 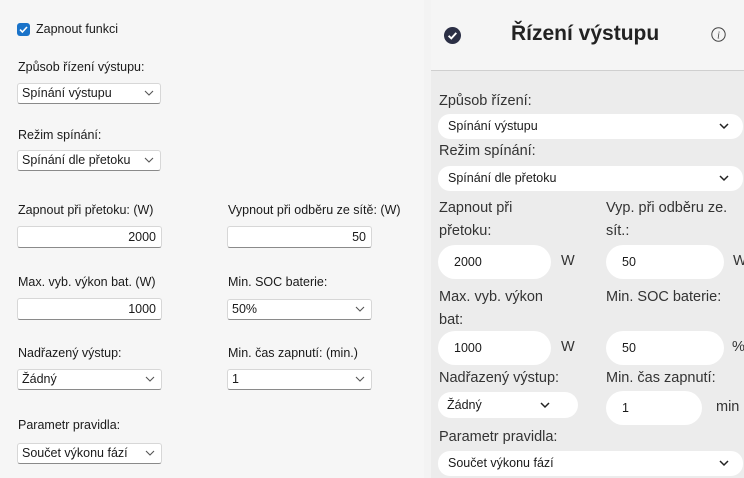 I want to click on max-bat-label-cont: bat:, so click(x=451, y=320).